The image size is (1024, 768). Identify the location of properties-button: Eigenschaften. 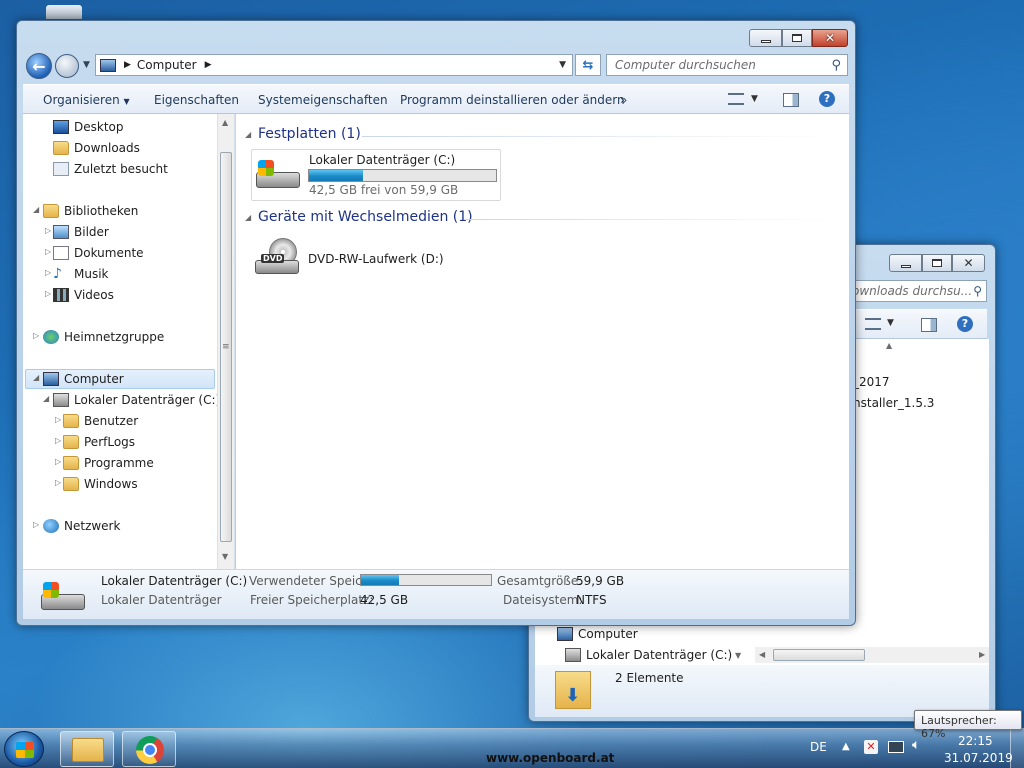
(196, 100).